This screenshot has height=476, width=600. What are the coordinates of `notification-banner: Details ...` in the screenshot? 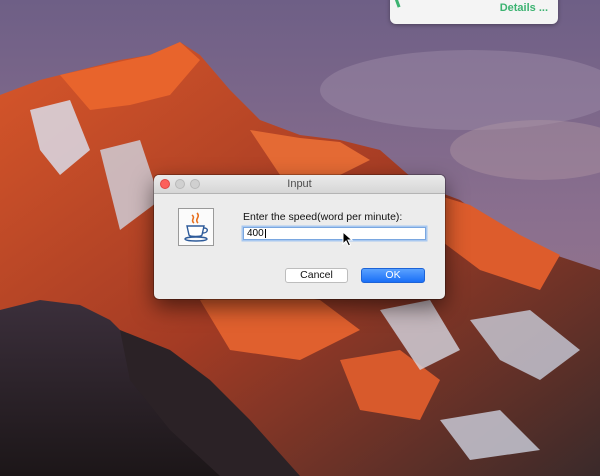 It's located at (474, 12).